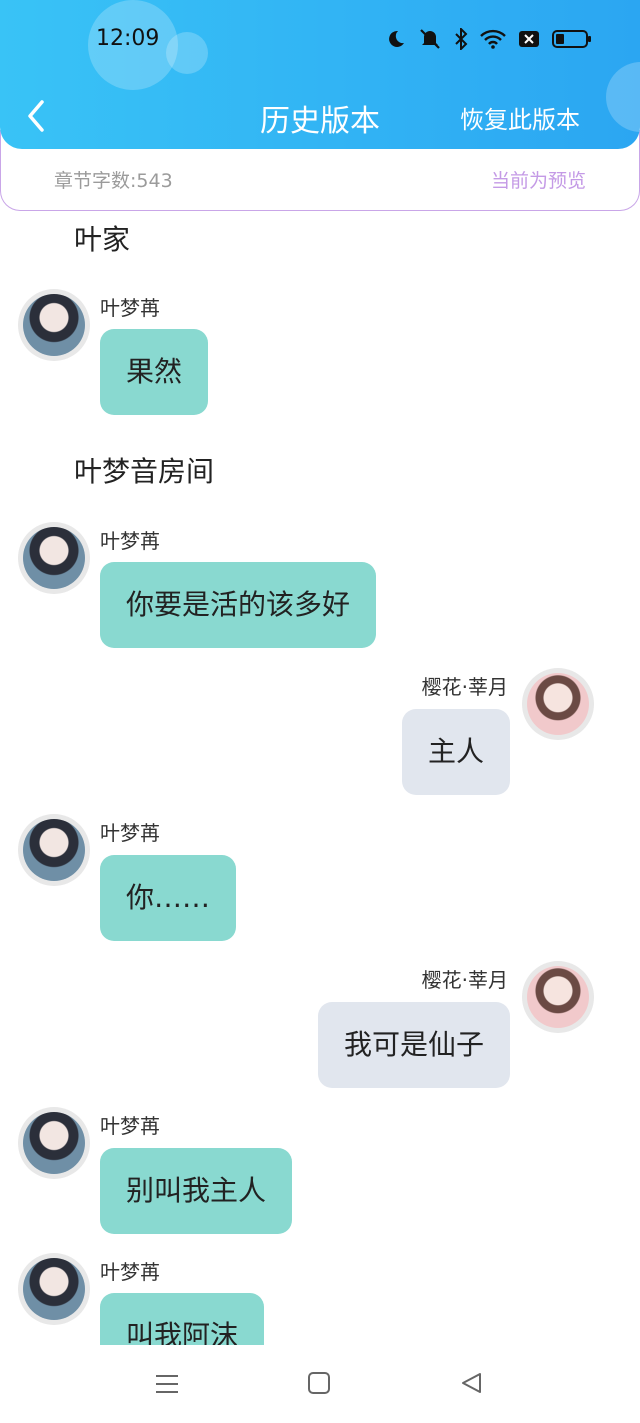 The height and width of the screenshot is (1423, 640). I want to click on word-count: 章节字数:543, so click(113, 181).